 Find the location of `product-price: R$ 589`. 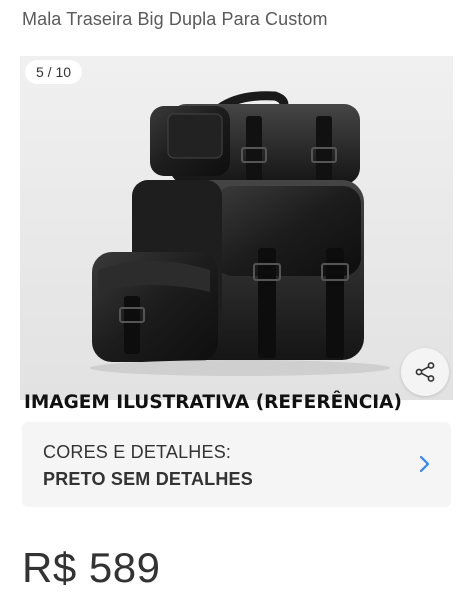

product-price: R$ 589 is located at coordinates (91, 568).